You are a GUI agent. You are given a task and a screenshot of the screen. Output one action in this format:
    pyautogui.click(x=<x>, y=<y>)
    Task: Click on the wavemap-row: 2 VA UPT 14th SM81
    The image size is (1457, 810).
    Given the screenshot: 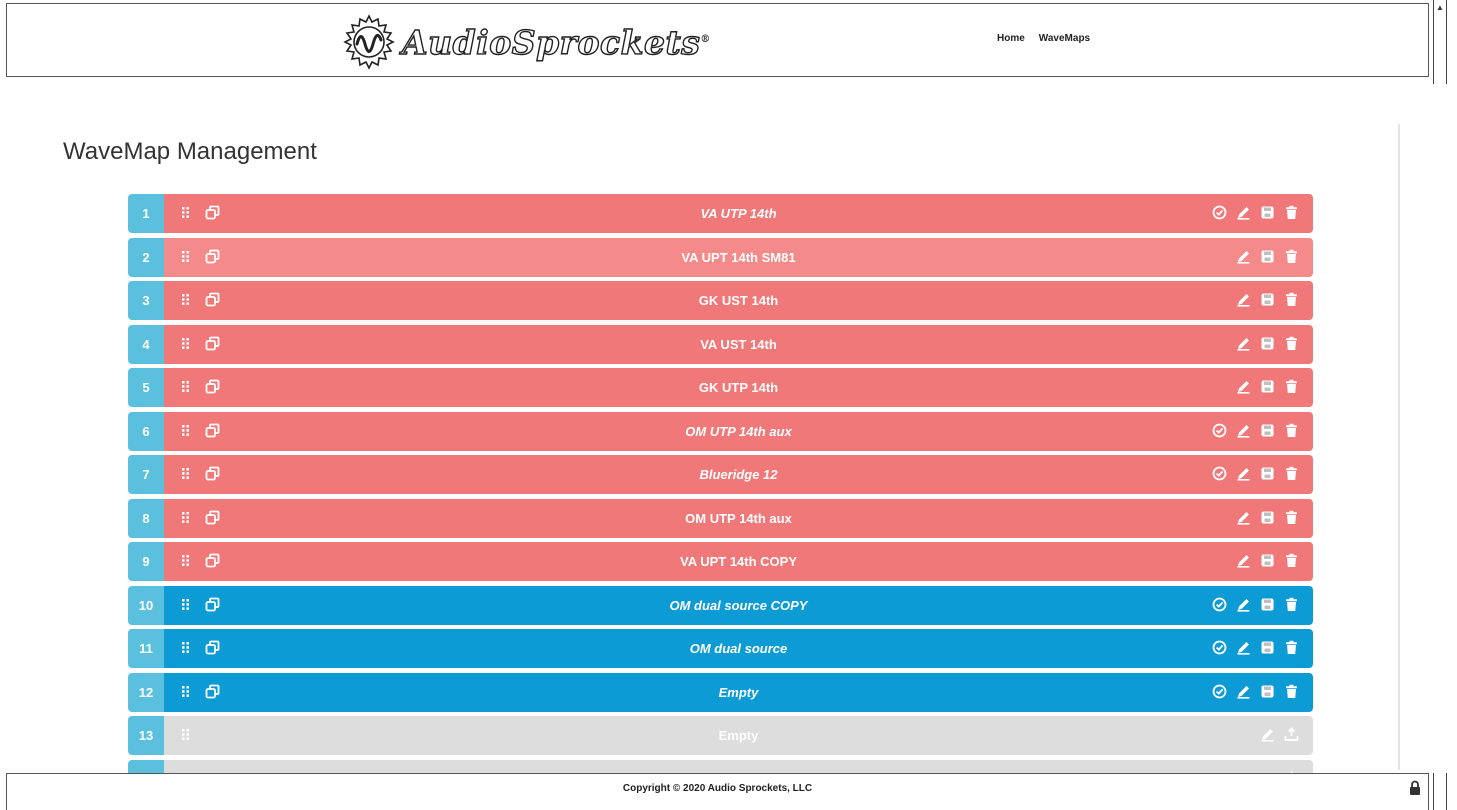 What is the action you would take?
    pyautogui.click(x=720, y=257)
    